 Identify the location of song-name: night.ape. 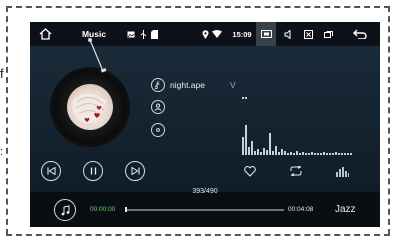
(187, 85).